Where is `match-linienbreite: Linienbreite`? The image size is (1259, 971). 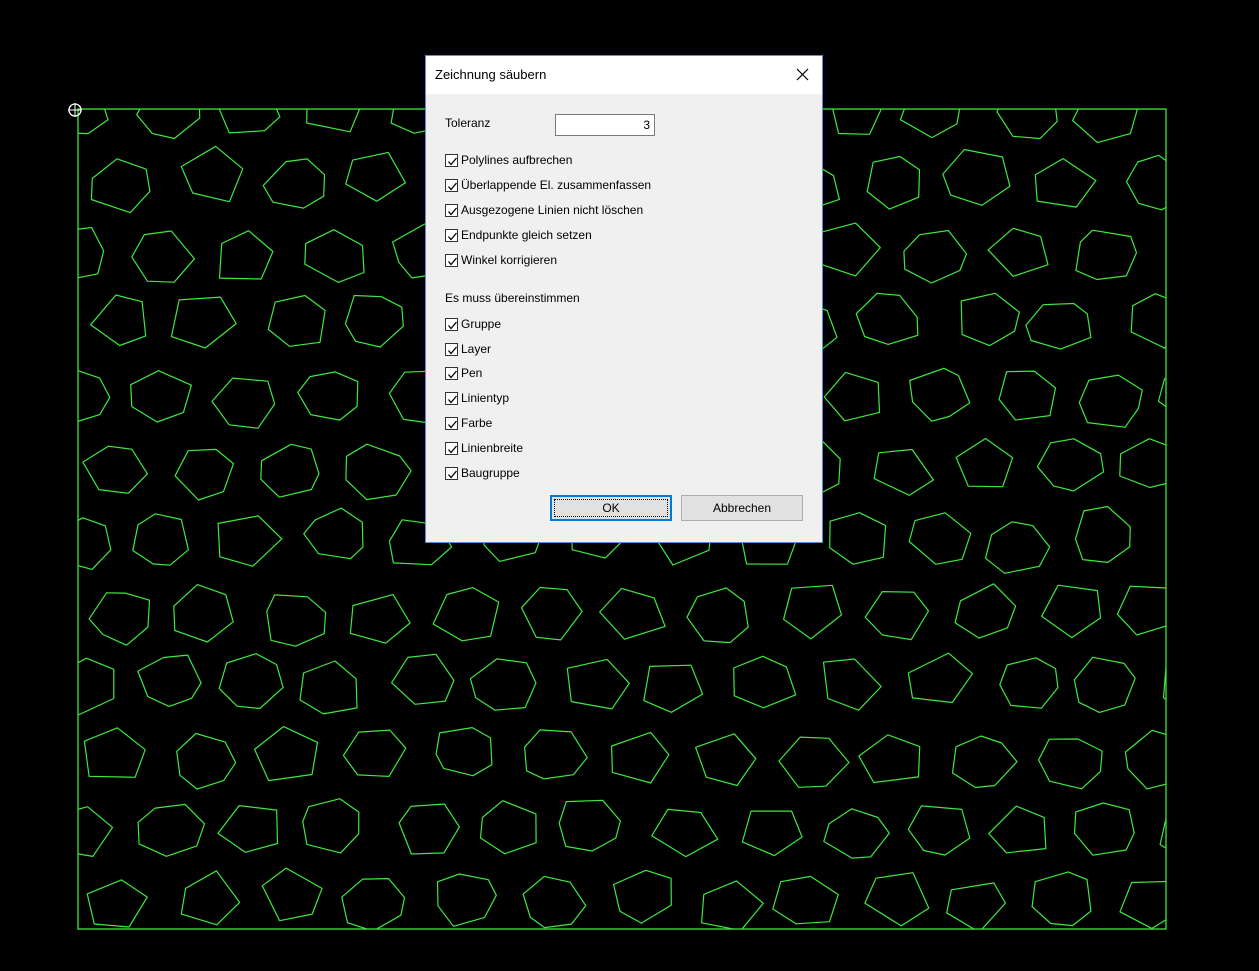
match-linienbreite: Linienbreite is located at coordinates (484, 448).